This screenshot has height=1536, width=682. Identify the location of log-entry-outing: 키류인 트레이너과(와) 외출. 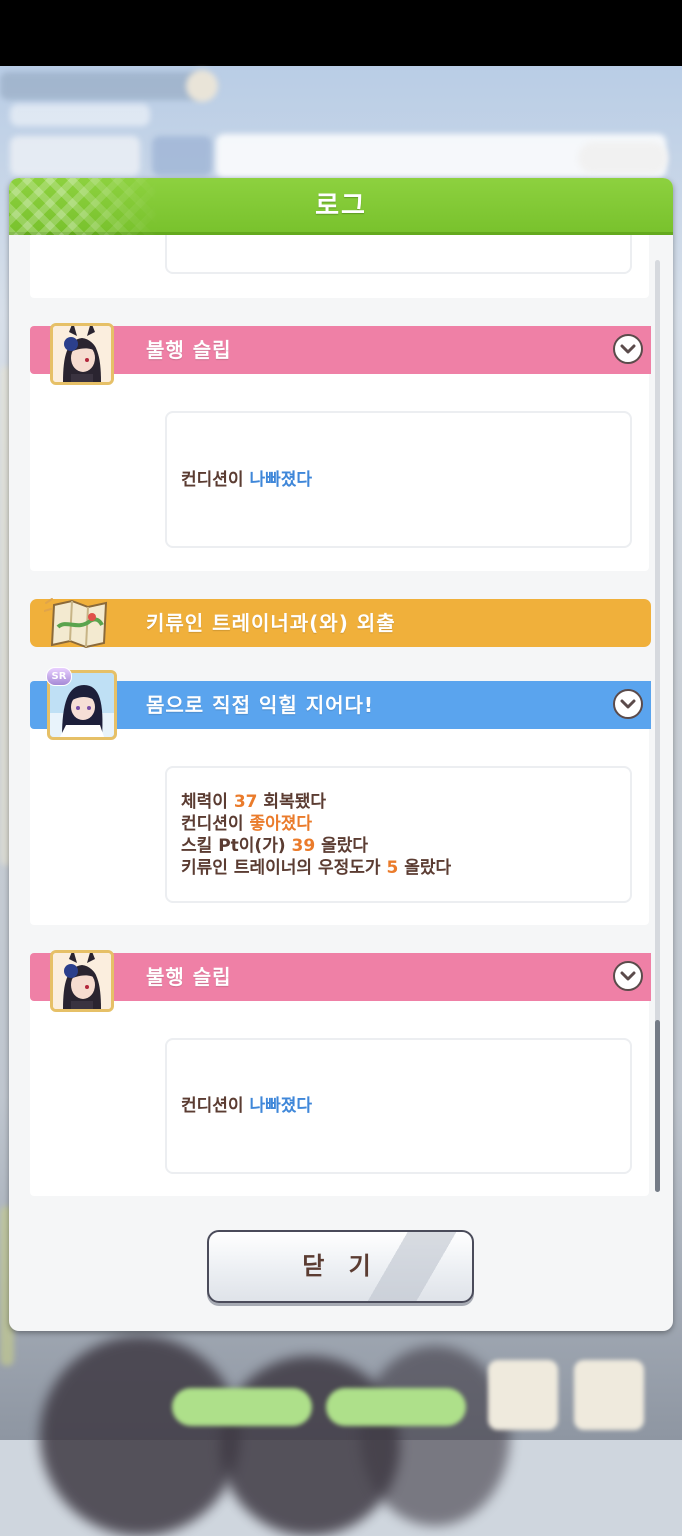
(340, 623).